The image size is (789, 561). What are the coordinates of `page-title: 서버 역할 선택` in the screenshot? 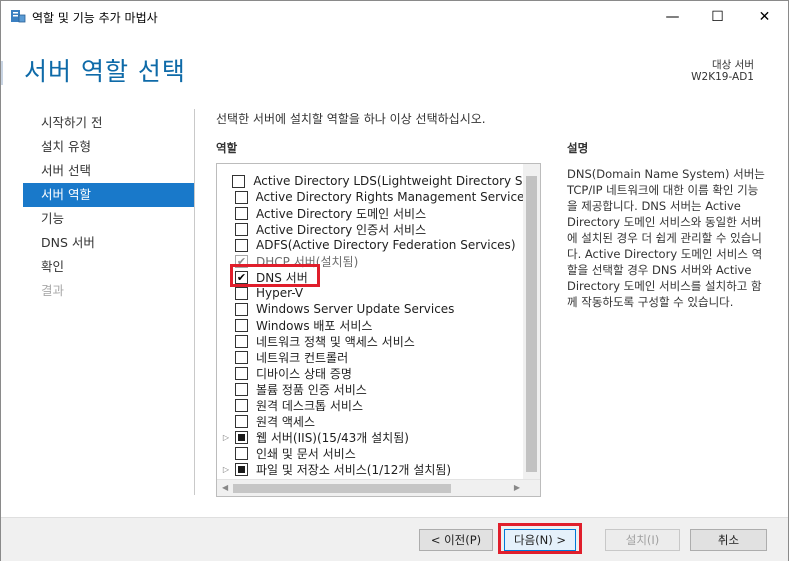 It's located at (105, 71).